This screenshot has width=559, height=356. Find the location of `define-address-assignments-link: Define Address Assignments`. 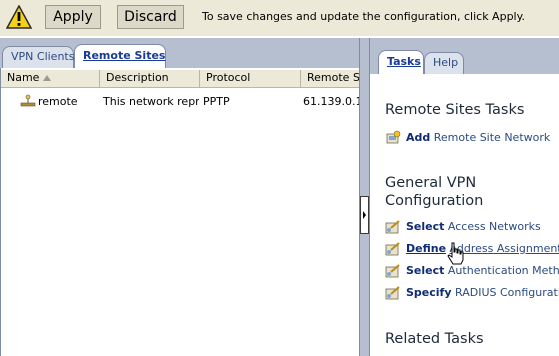

define-address-assignments-link: Define Address Assignments is located at coordinates (472, 249).